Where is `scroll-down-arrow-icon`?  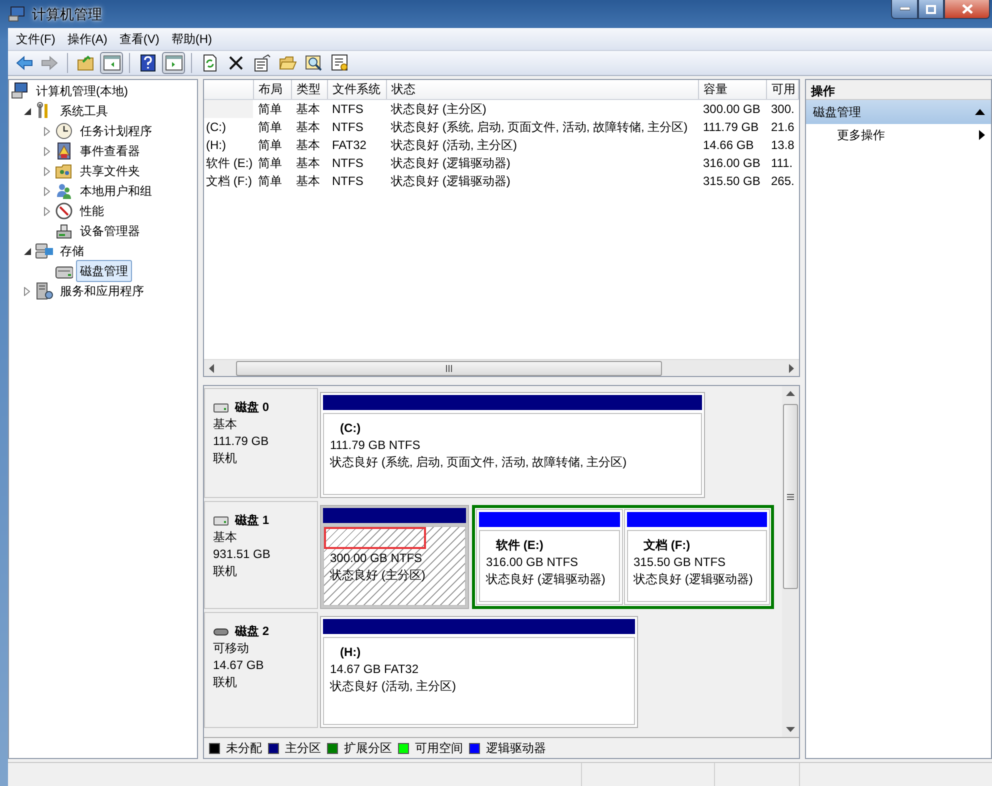
scroll-down-arrow-icon is located at coordinates (790, 730).